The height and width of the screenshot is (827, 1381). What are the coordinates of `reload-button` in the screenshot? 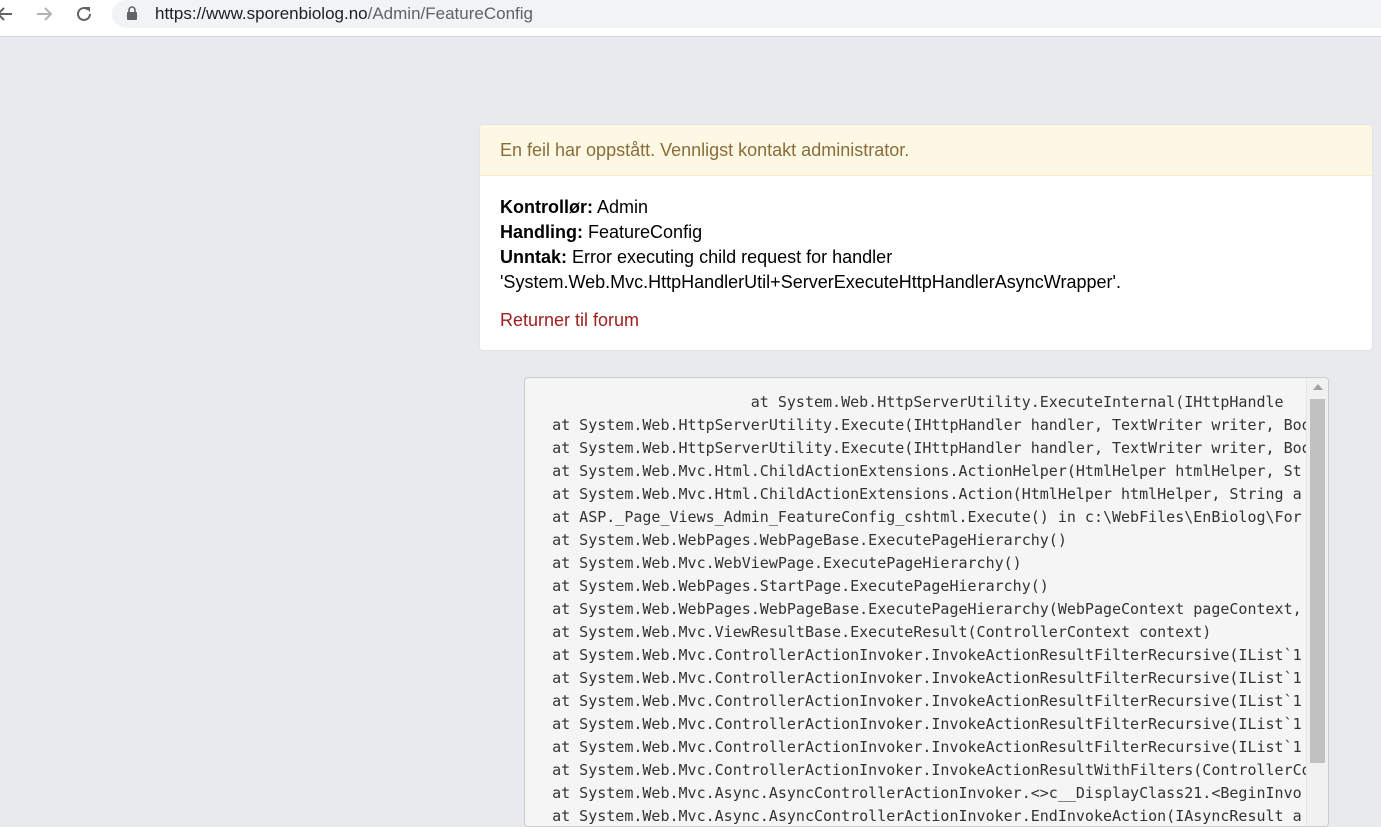 It's located at (84, 14).